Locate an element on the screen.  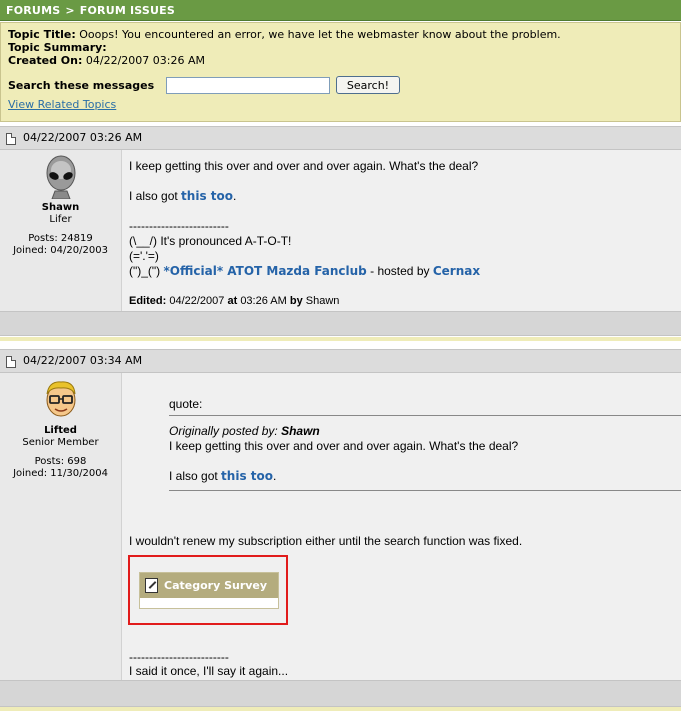
quote-bottom-rule is located at coordinates (425, 490).